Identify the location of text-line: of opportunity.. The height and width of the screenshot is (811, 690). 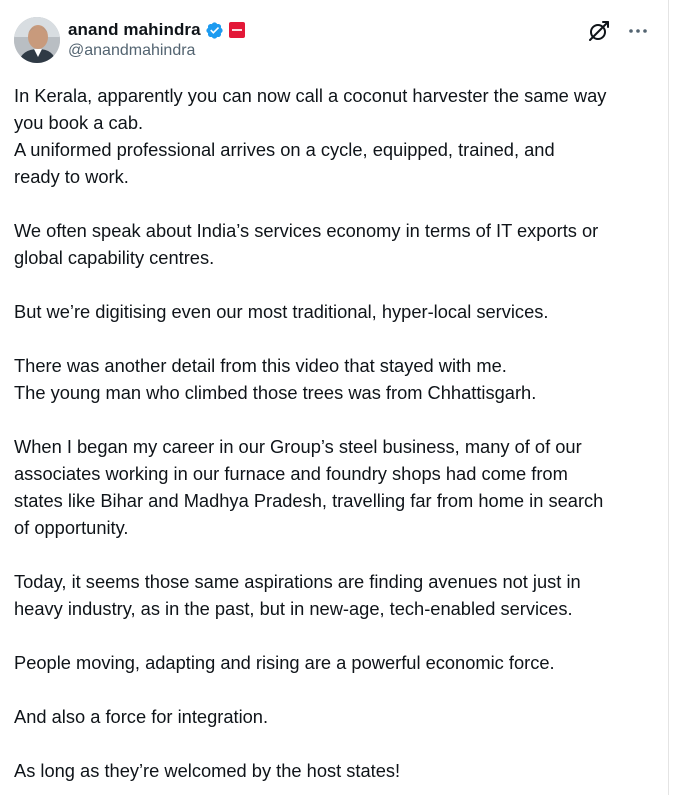
(71, 527).